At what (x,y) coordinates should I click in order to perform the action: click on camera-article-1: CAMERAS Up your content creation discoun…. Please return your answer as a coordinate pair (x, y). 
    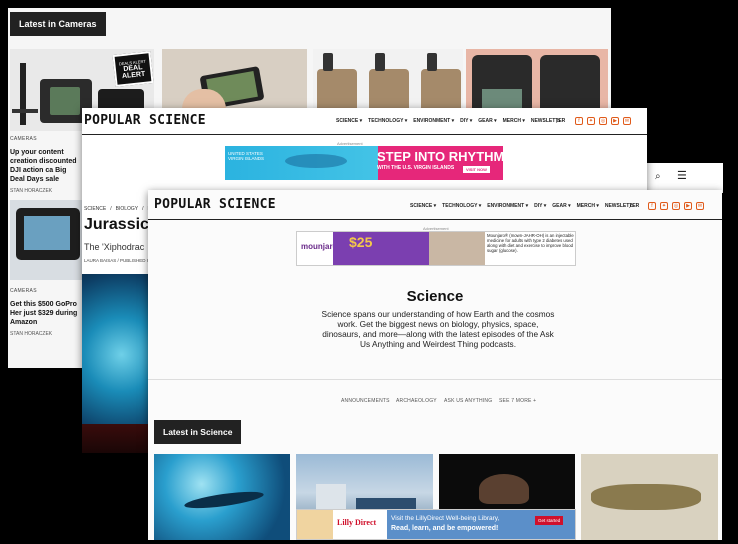
    Looking at the image, I should click on (46, 165).